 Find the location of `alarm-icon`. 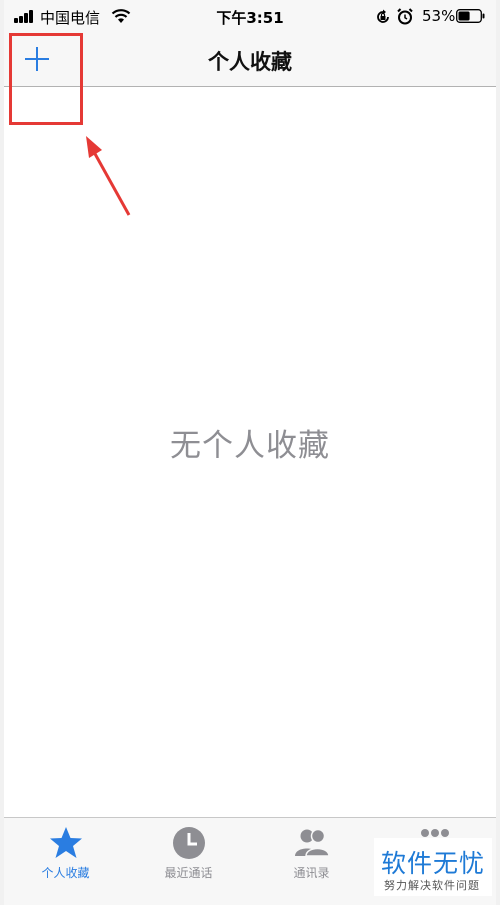

alarm-icon is located at coordinates (405, 16).